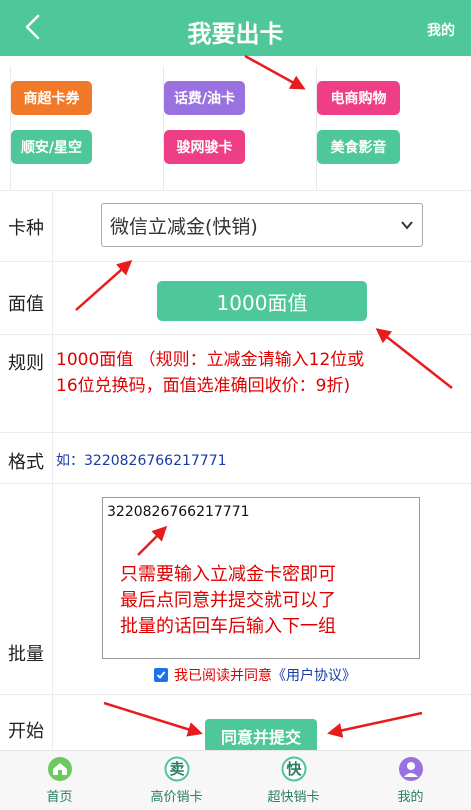  What do you see at coordinates (104, 285) in the screenshot?
I see `arrow-to-select` at bounding box center [104, 285].